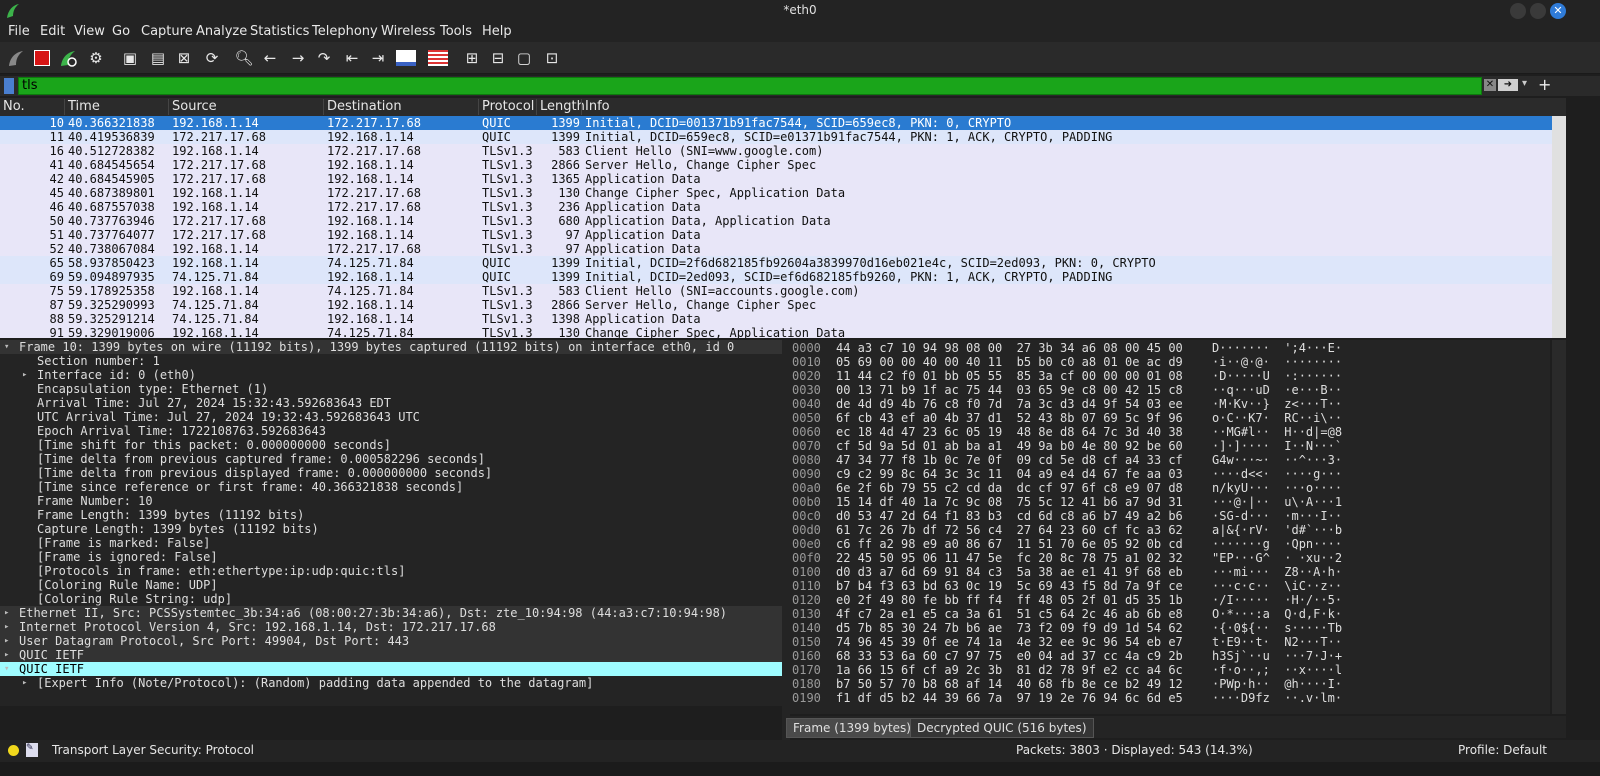  Describe the element at coordinates (391, 543) in the screenshot. I see `detail-node: [Frame is marked: False]` at that location.